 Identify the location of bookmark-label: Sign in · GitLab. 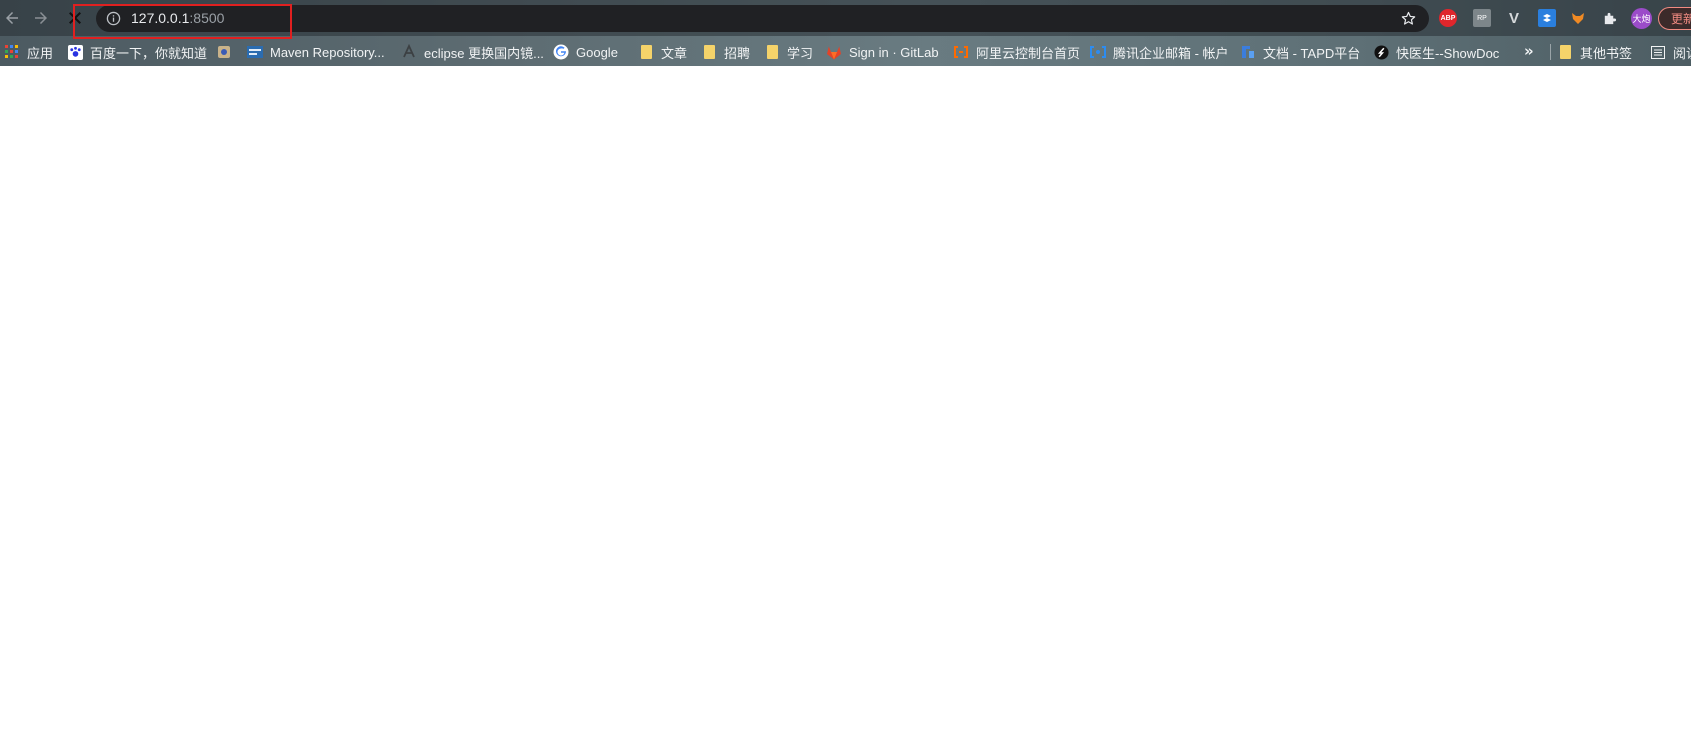
(894, 52).